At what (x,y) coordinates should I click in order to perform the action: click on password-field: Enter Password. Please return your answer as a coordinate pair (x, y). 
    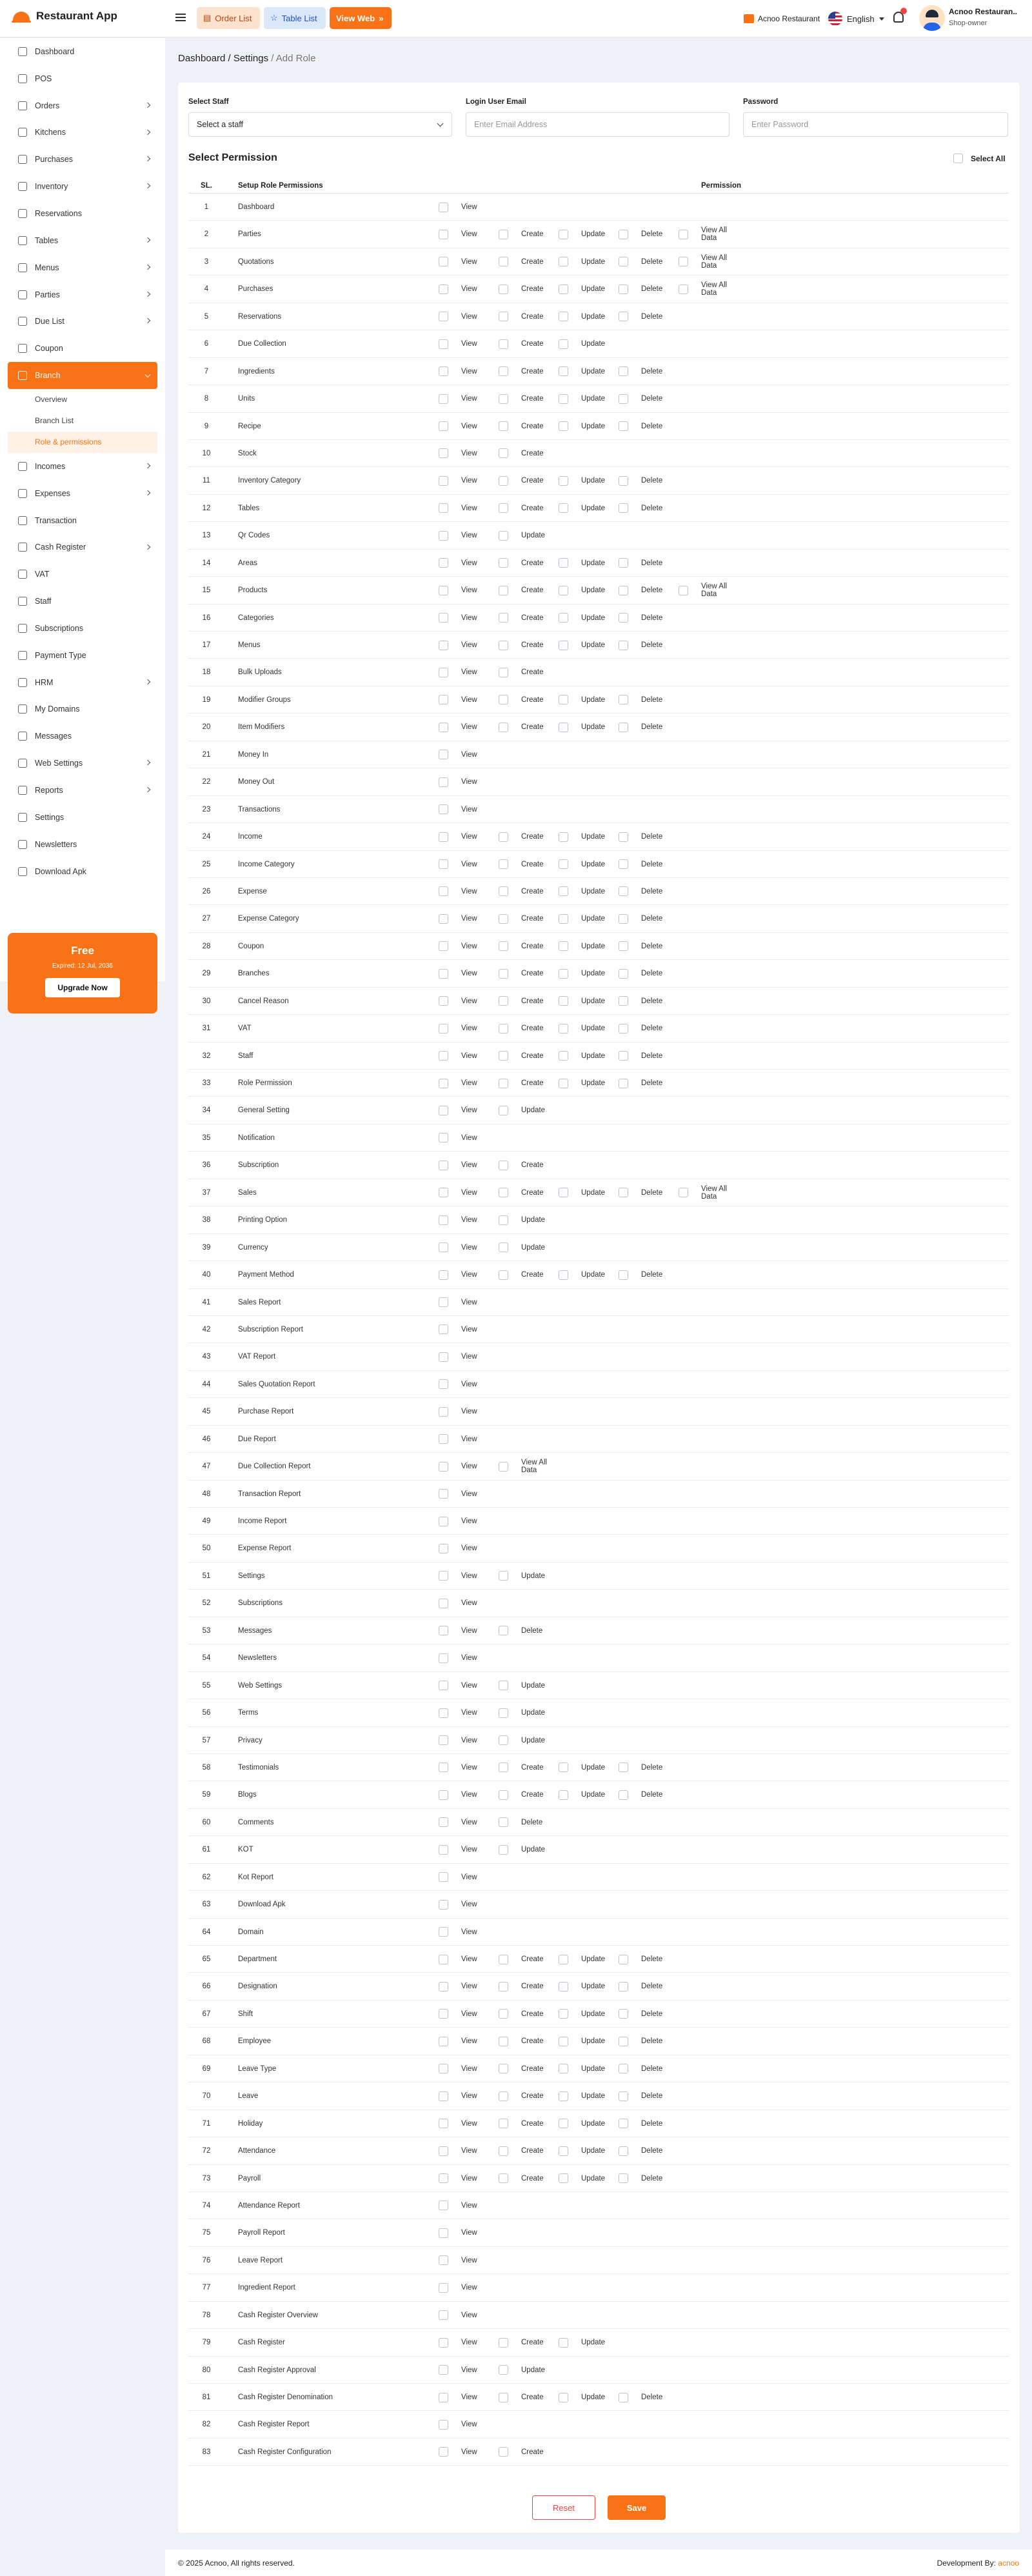
    Looking at the image, I should click on (876, 124).